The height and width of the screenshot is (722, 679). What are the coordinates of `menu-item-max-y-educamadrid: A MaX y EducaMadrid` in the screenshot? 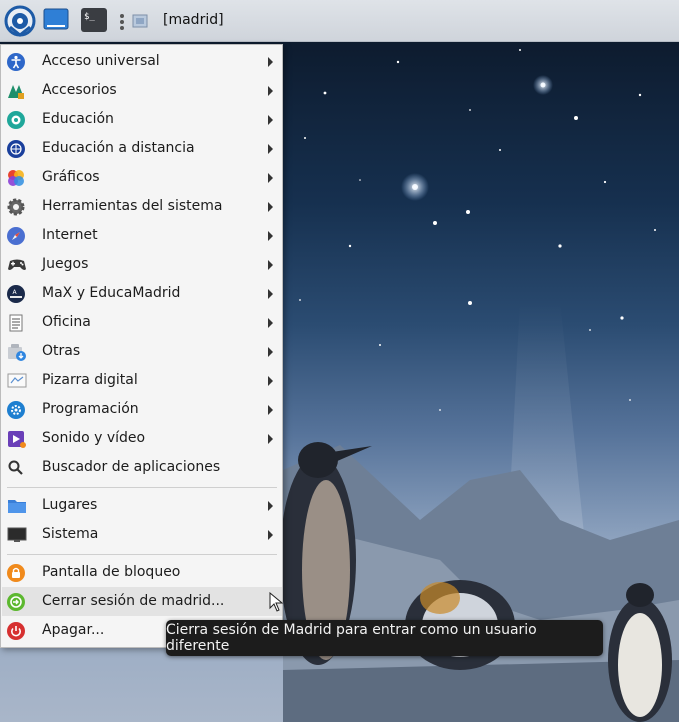 It's located at (142, 293).